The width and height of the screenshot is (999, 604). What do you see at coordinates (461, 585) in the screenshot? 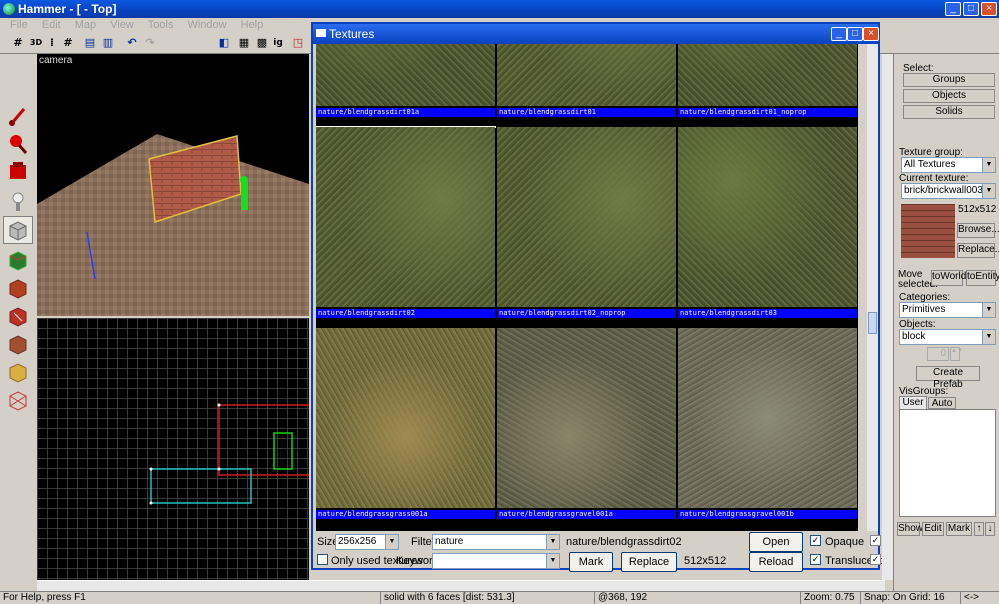
I see `viewport-horizontal-scrollbar` at bounding box center [461, 585].